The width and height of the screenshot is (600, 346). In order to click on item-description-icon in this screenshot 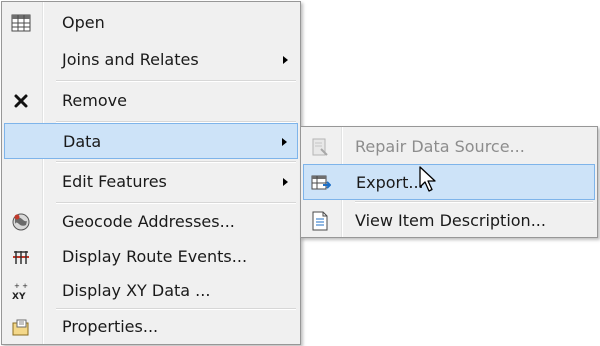, I will do `click(320, 221)`.